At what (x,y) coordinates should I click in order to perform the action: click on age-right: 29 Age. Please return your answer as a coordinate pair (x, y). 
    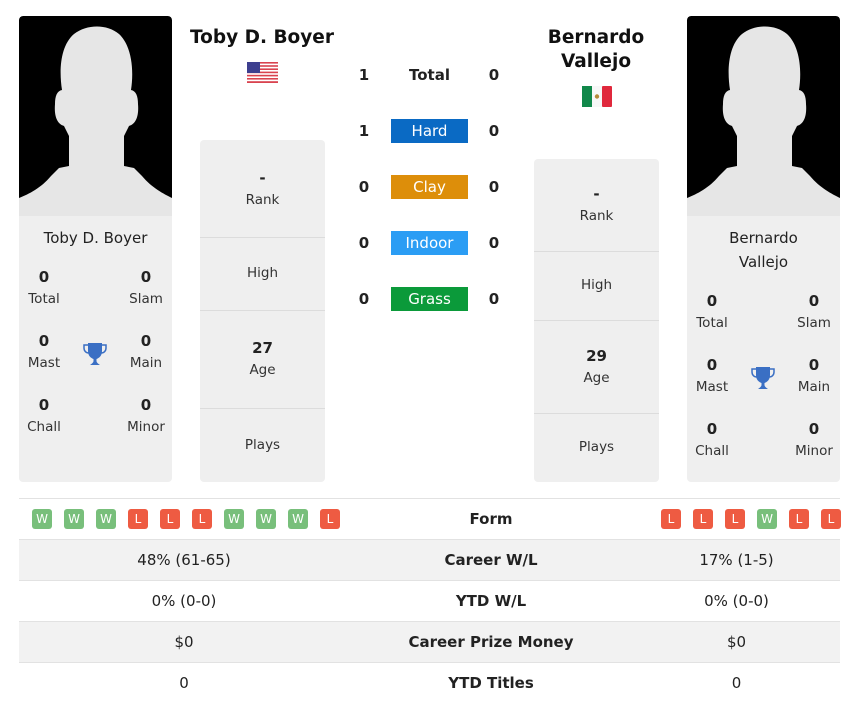
    Looking at the image, I should click on (596, 366).